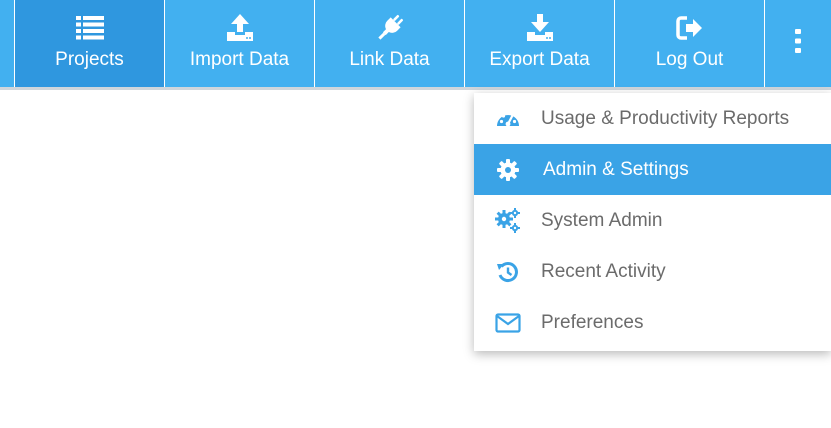 This screenshot has width=831, height=428. I want to click on sign-out-icon, so click(690, 28).